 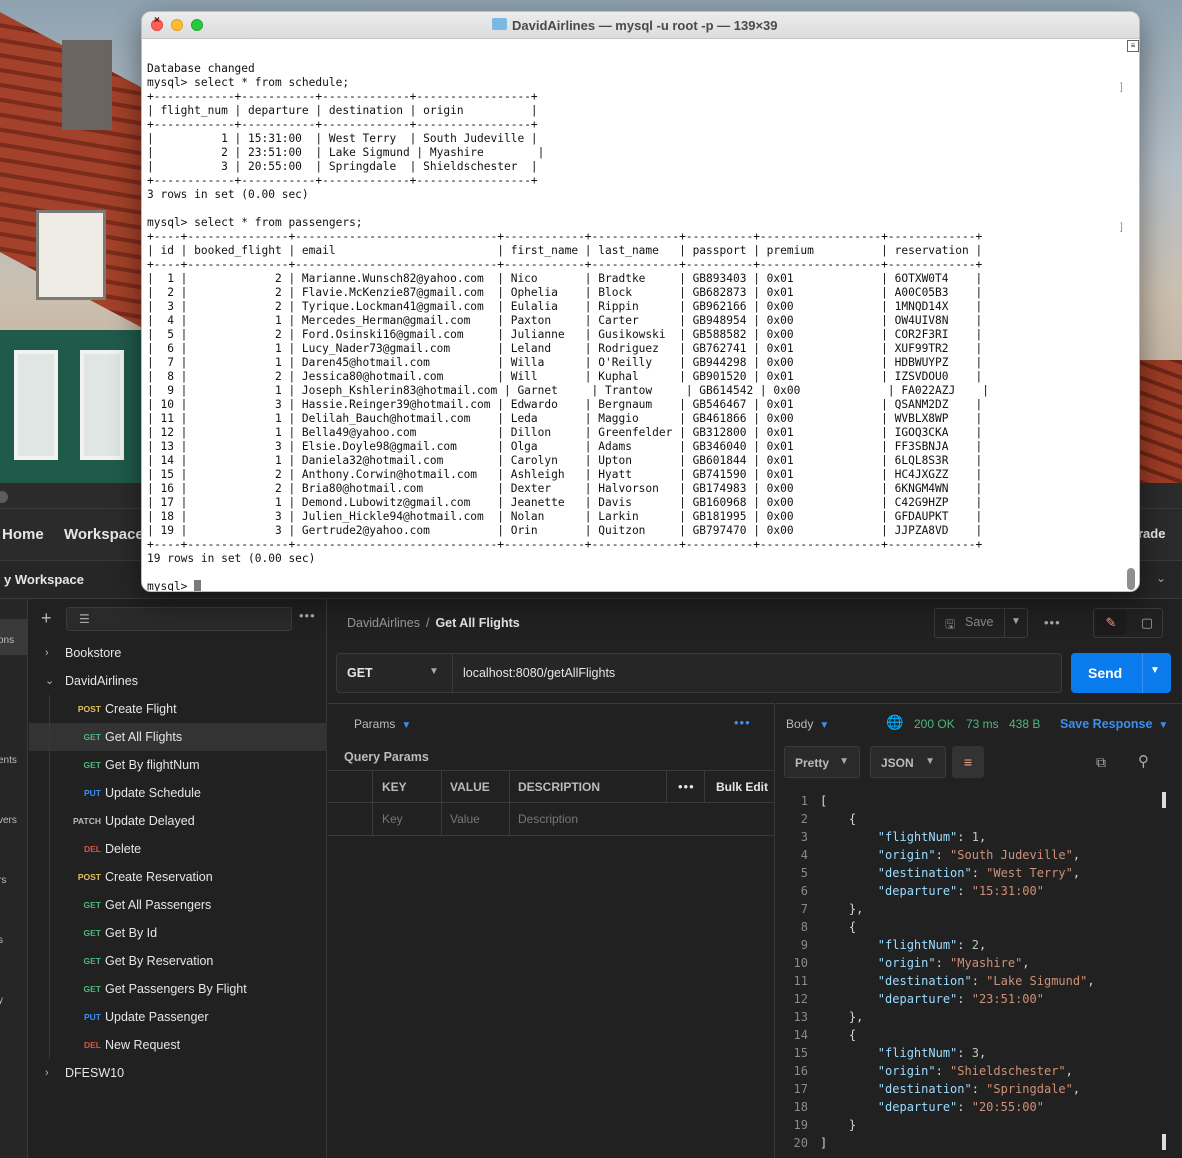 What do you see at coordinates (1, 940) in the screenshot?
I see `rail-flows: s` at bounding box center [1, 940].